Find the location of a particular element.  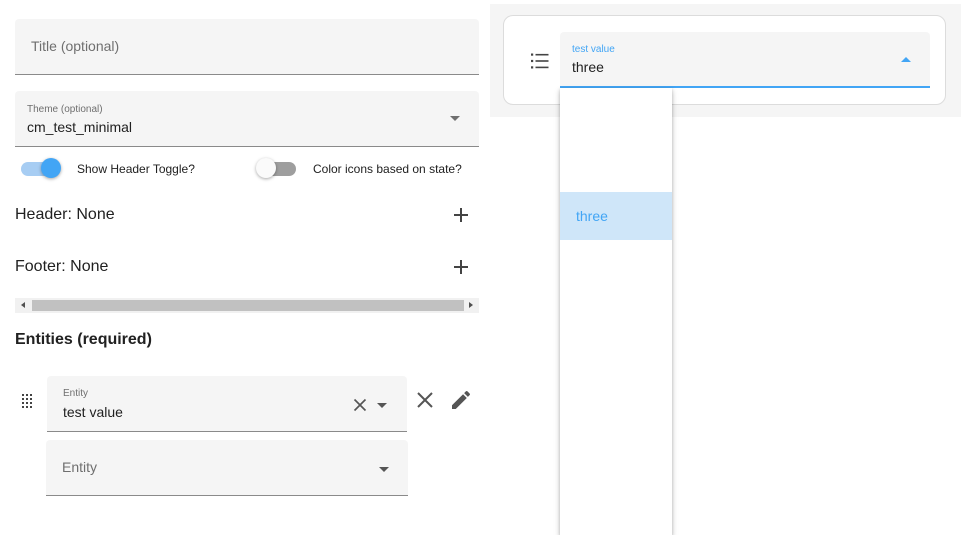

scrollbar-thumb is located at coordinates (248, 305).